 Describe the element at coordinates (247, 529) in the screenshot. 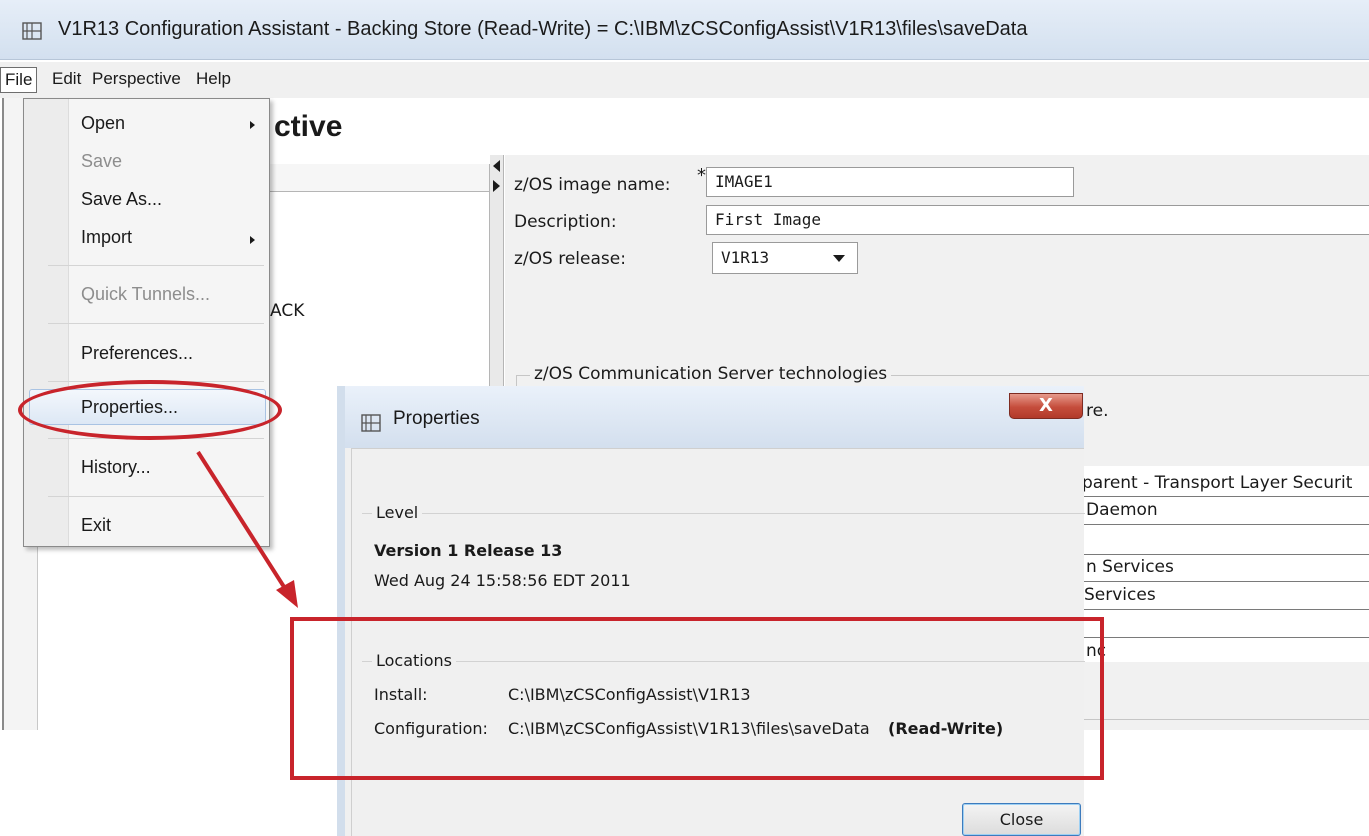

I see `annotation-arrow` at that location.